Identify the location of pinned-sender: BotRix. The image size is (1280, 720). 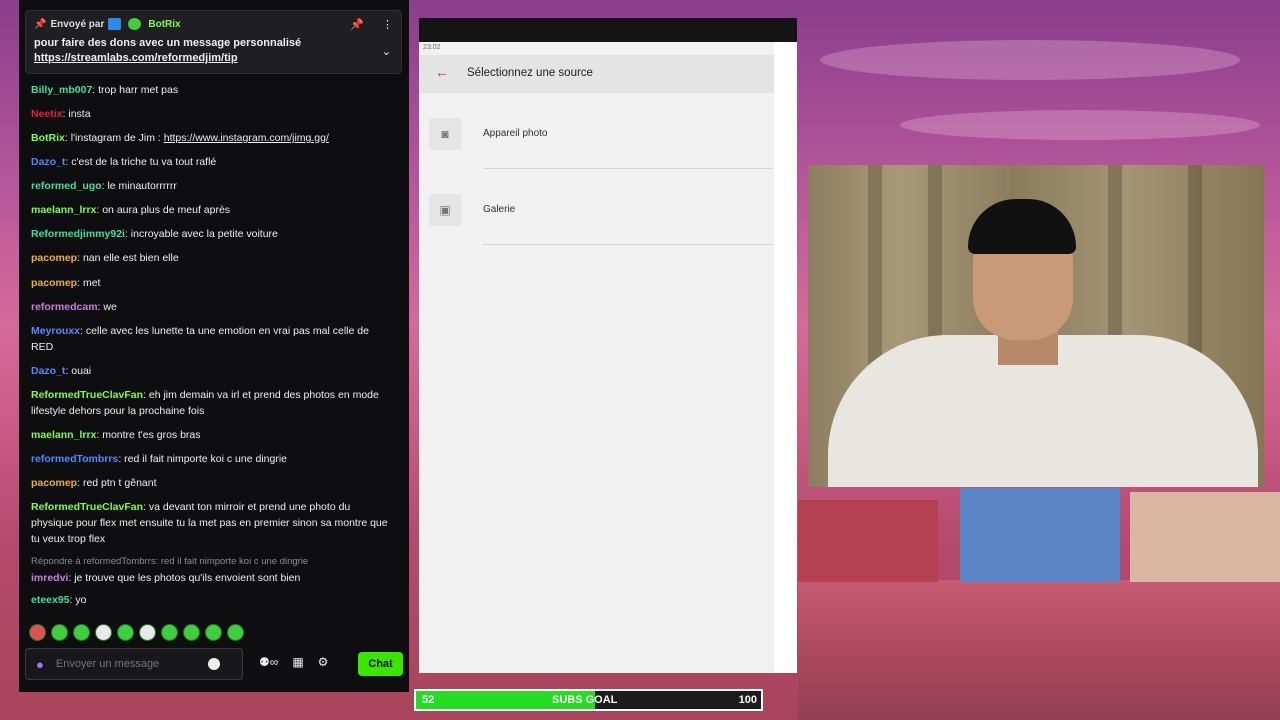
(164, 24).